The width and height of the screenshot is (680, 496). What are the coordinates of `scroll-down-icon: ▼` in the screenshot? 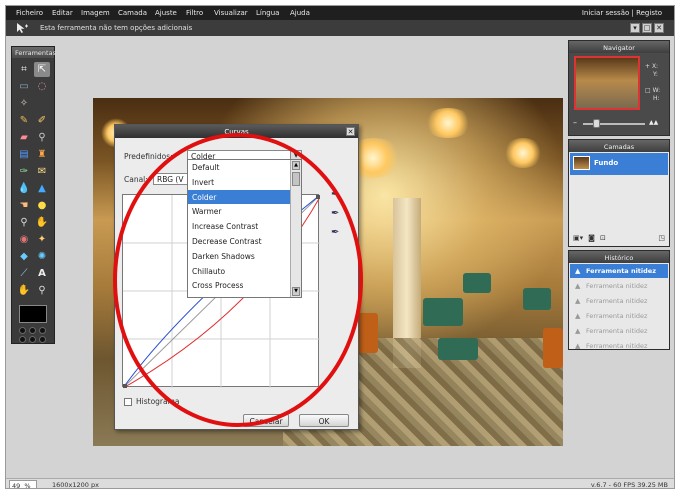 It's located at (296, 291).